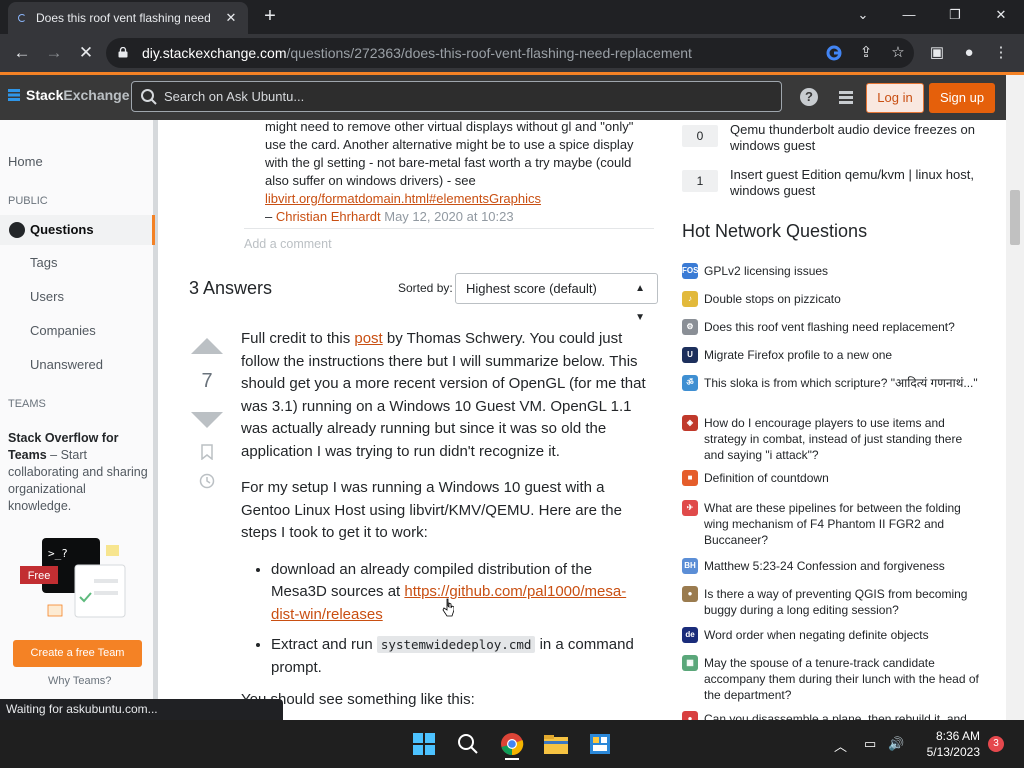  I want to click on menu-icon: ⋮, so click(1001, 53).